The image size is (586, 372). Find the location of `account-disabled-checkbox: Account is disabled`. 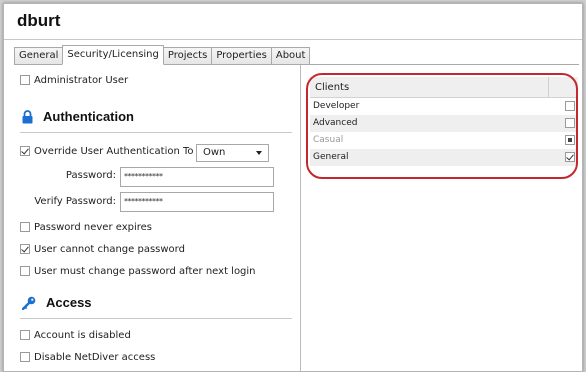

account-disabled-checkbox: Account is disabled is located at coordinates (75, 335).